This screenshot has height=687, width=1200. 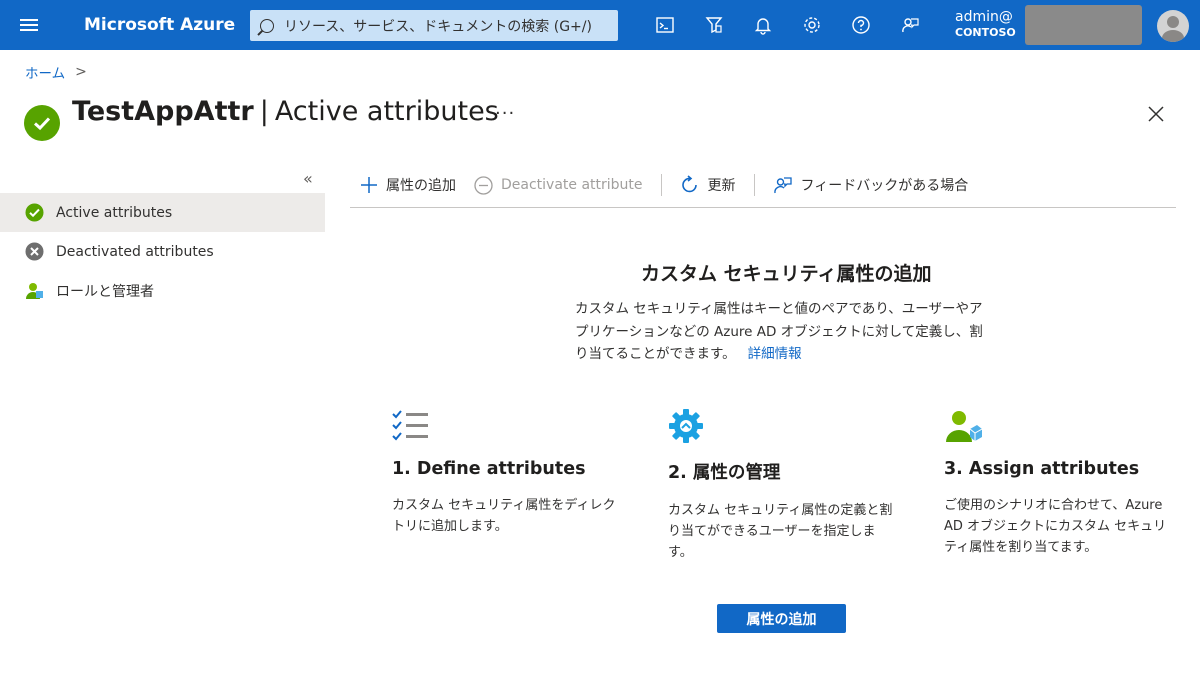 I want to click on step-text: カスタム セキュリティ属性の定義と割り当てができるユーザーを指定します。, so click(x=780, y=531).